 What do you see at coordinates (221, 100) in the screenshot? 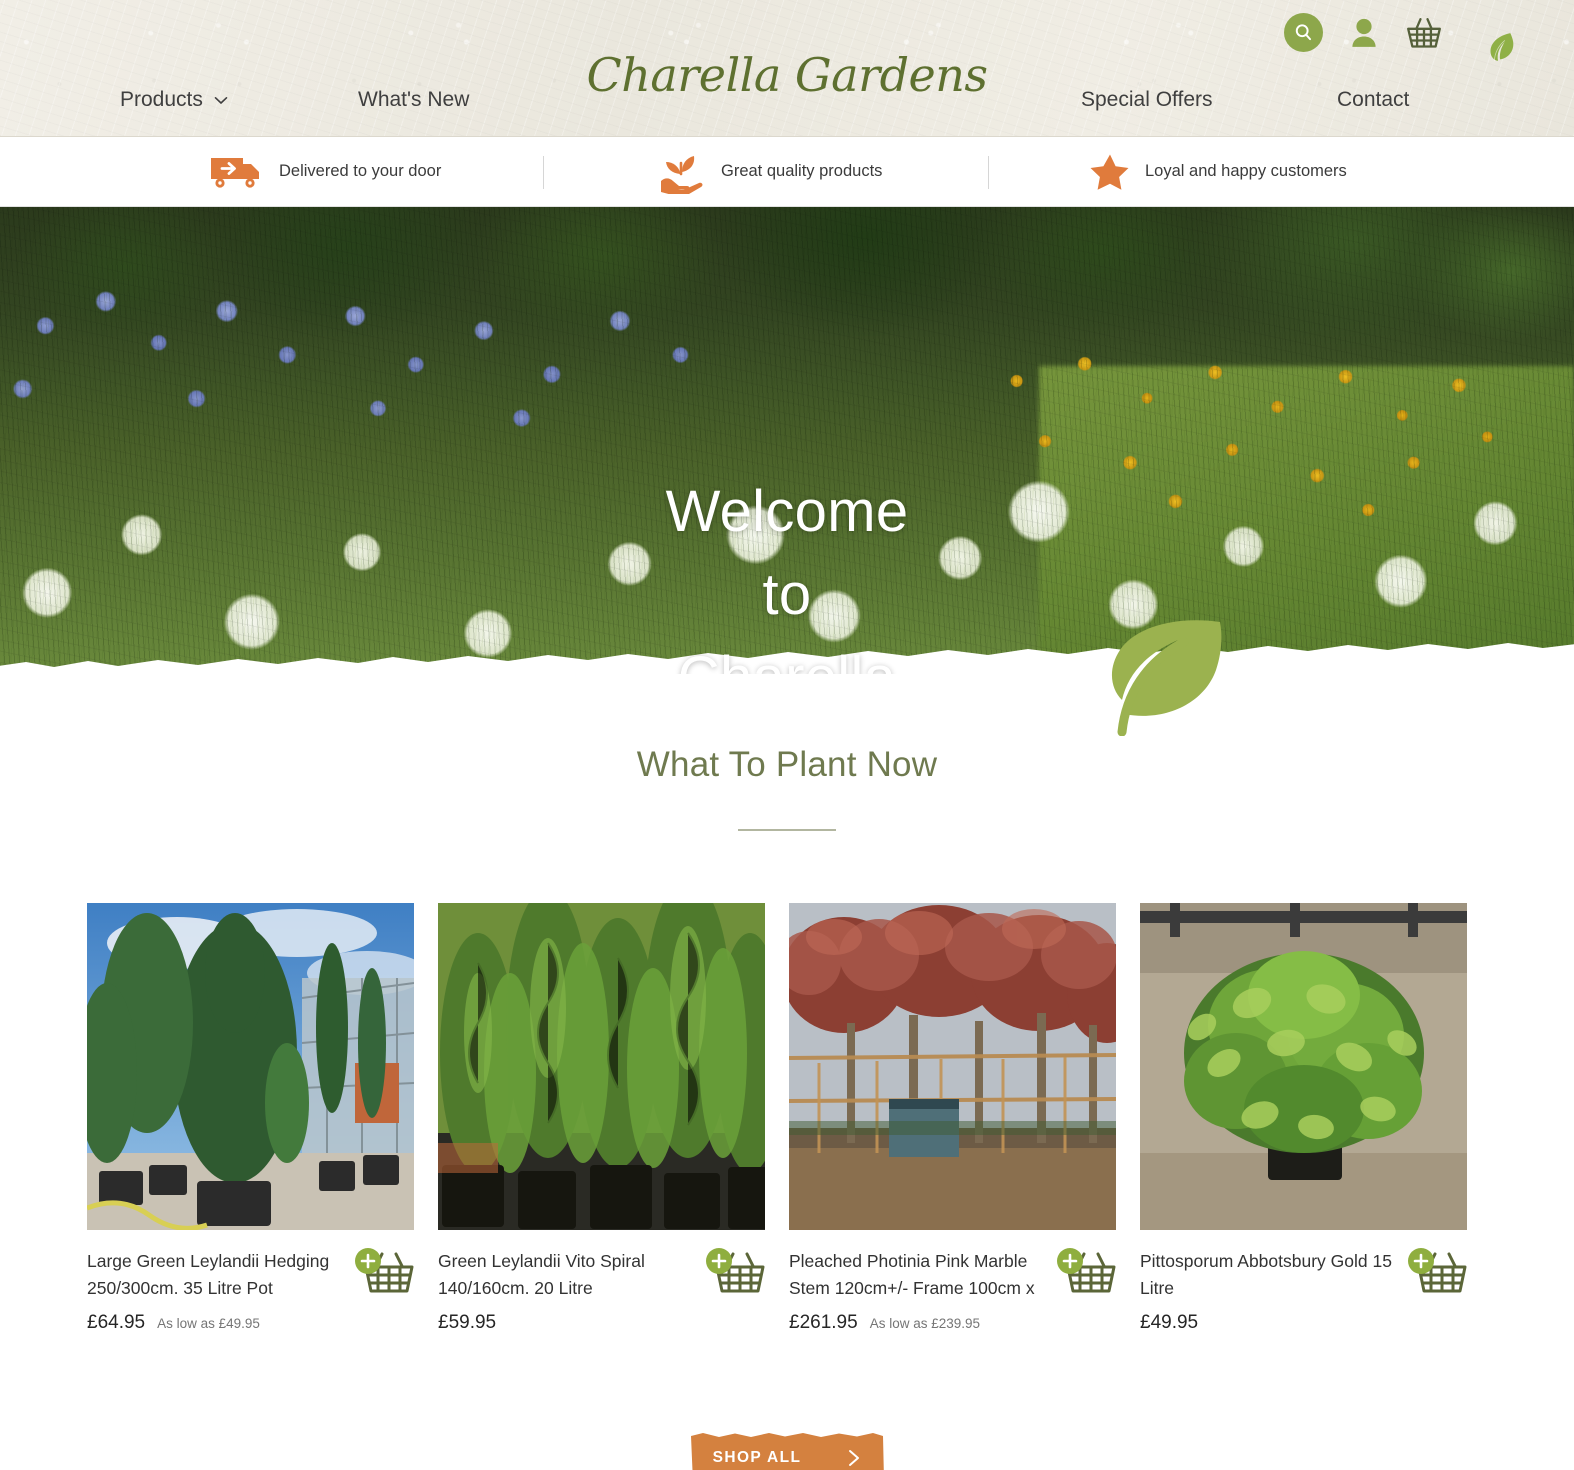
I see `chevron-down-icon` at bounding box center [221, 100].